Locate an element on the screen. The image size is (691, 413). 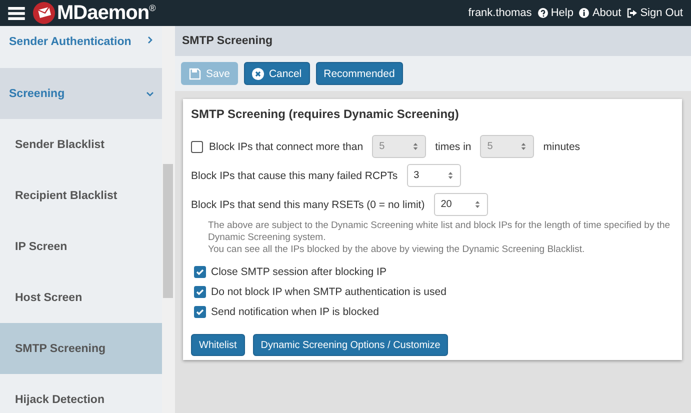
sign-out-icon is located at coordinates (632, 13).